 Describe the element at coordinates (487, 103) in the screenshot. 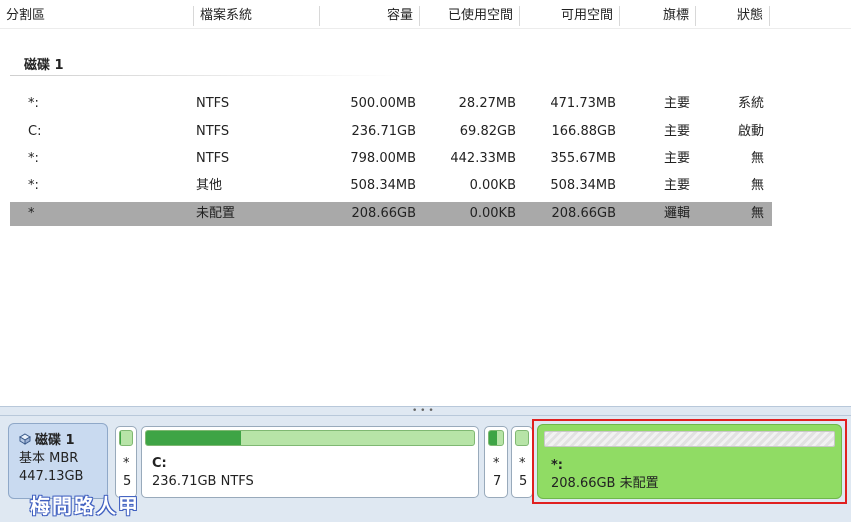

I see `row-used: 28.27MB` at that location.